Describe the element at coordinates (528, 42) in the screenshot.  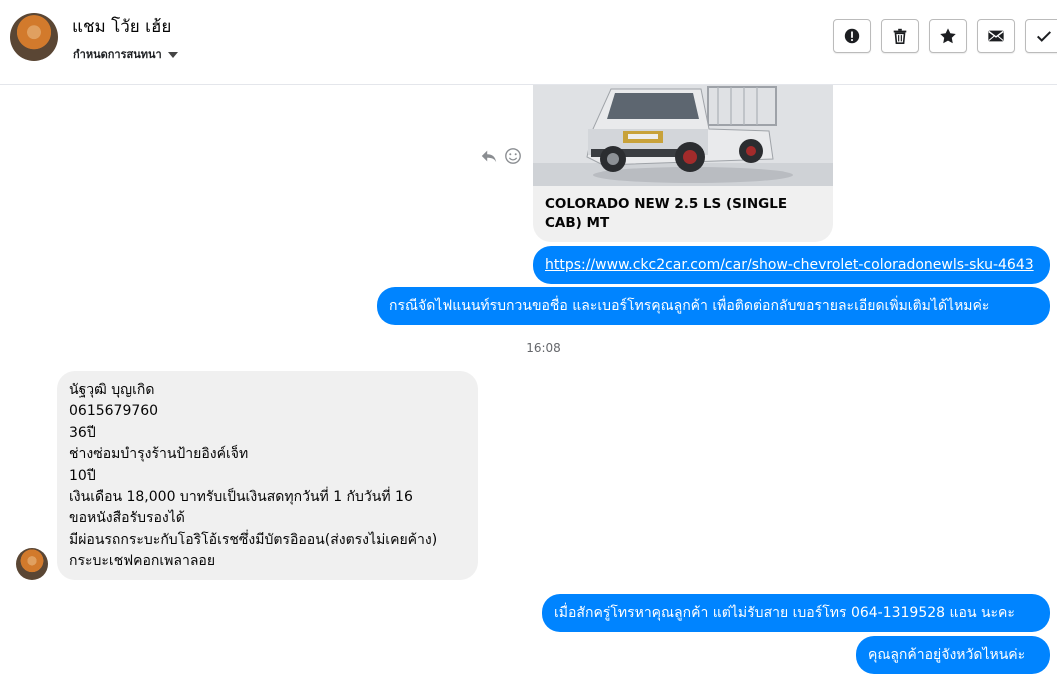
I see `conversation-header: แชม โวัย เฮ้ย กำหนดการสนทนา` at that location.